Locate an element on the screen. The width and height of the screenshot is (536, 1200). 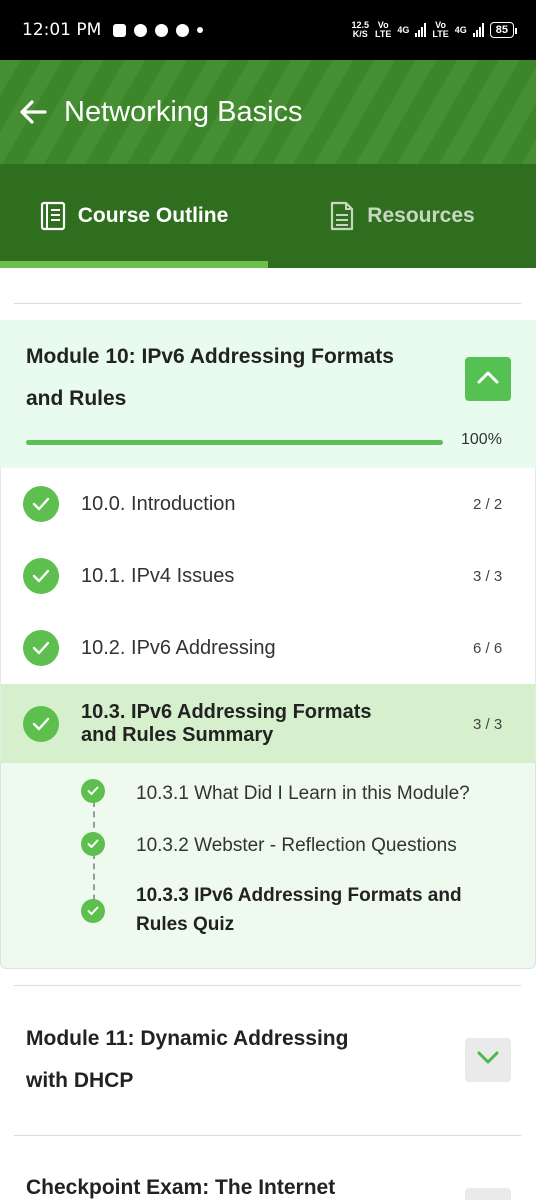
volte-2: Vo LTE is located at coordinates (440, 30).